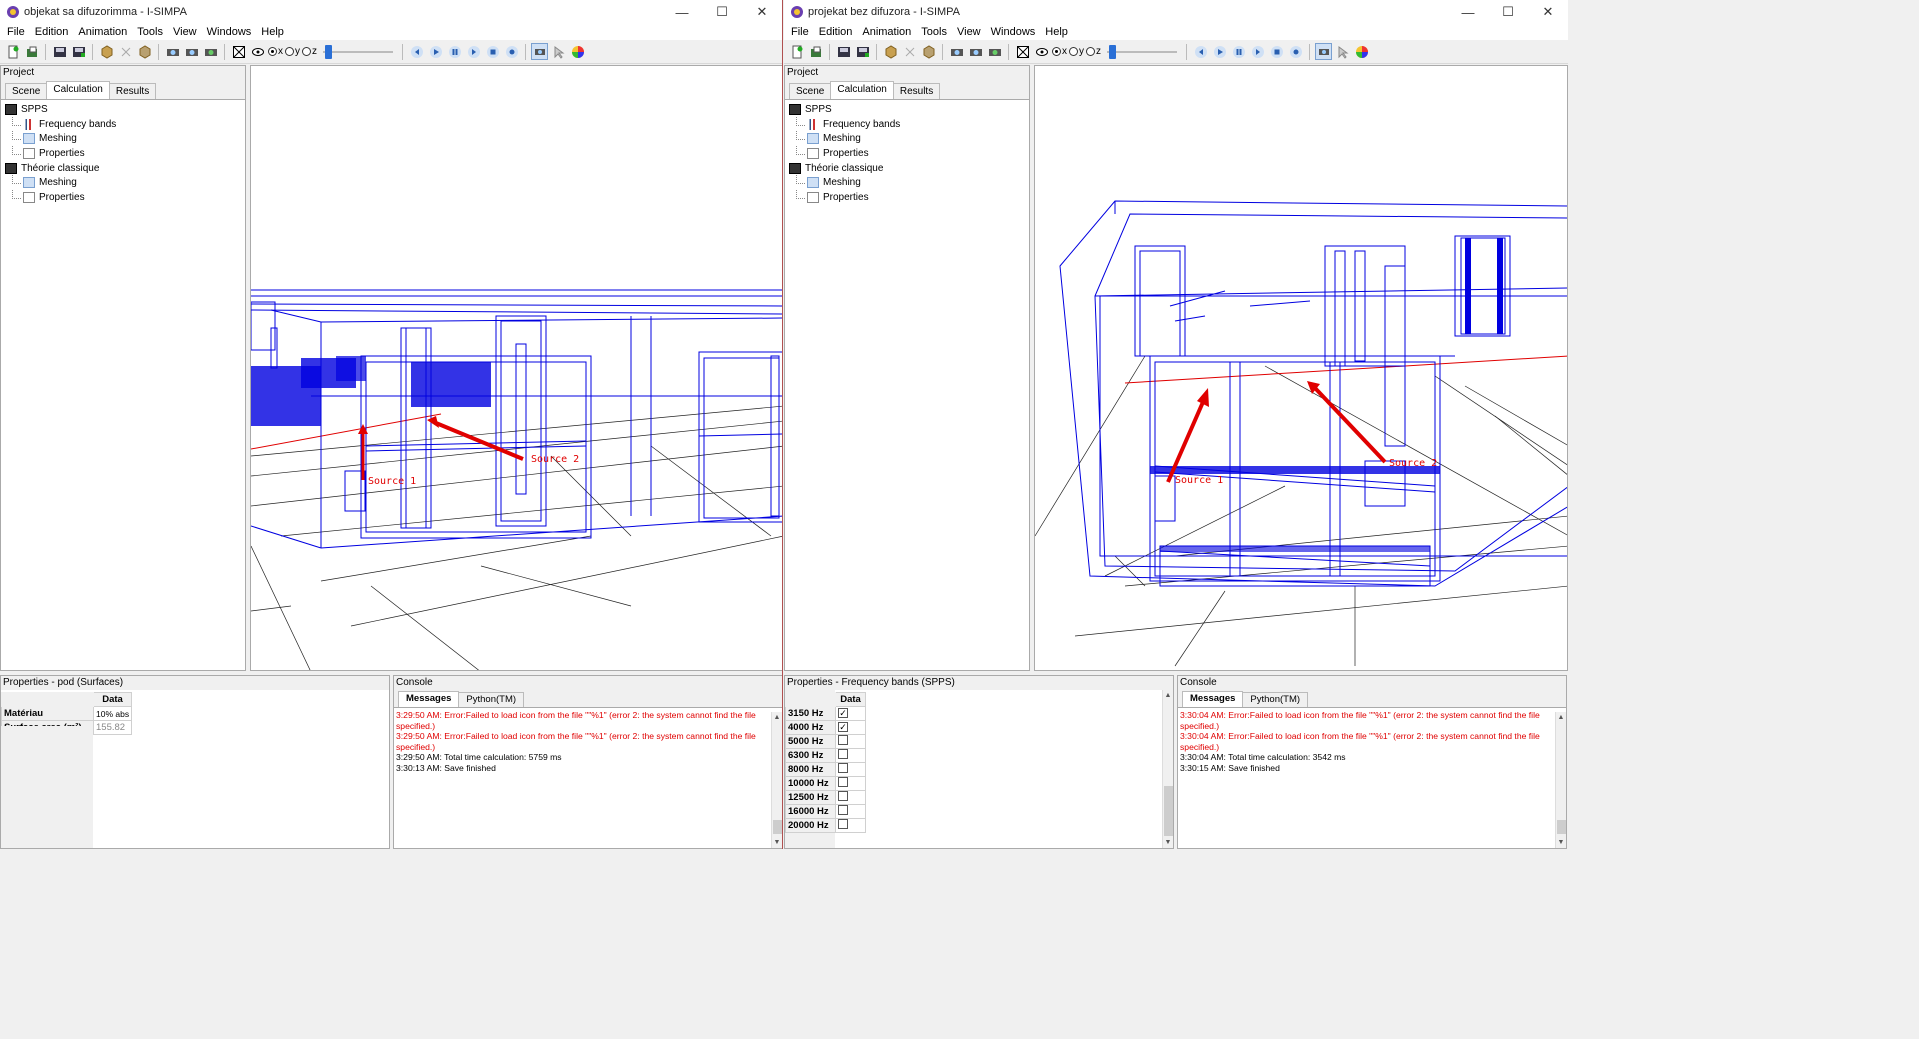 The image size is (1919, 1039). Describe the element at coordinates (454, 51) in the screenshot. I see `pause-icon` at that location.